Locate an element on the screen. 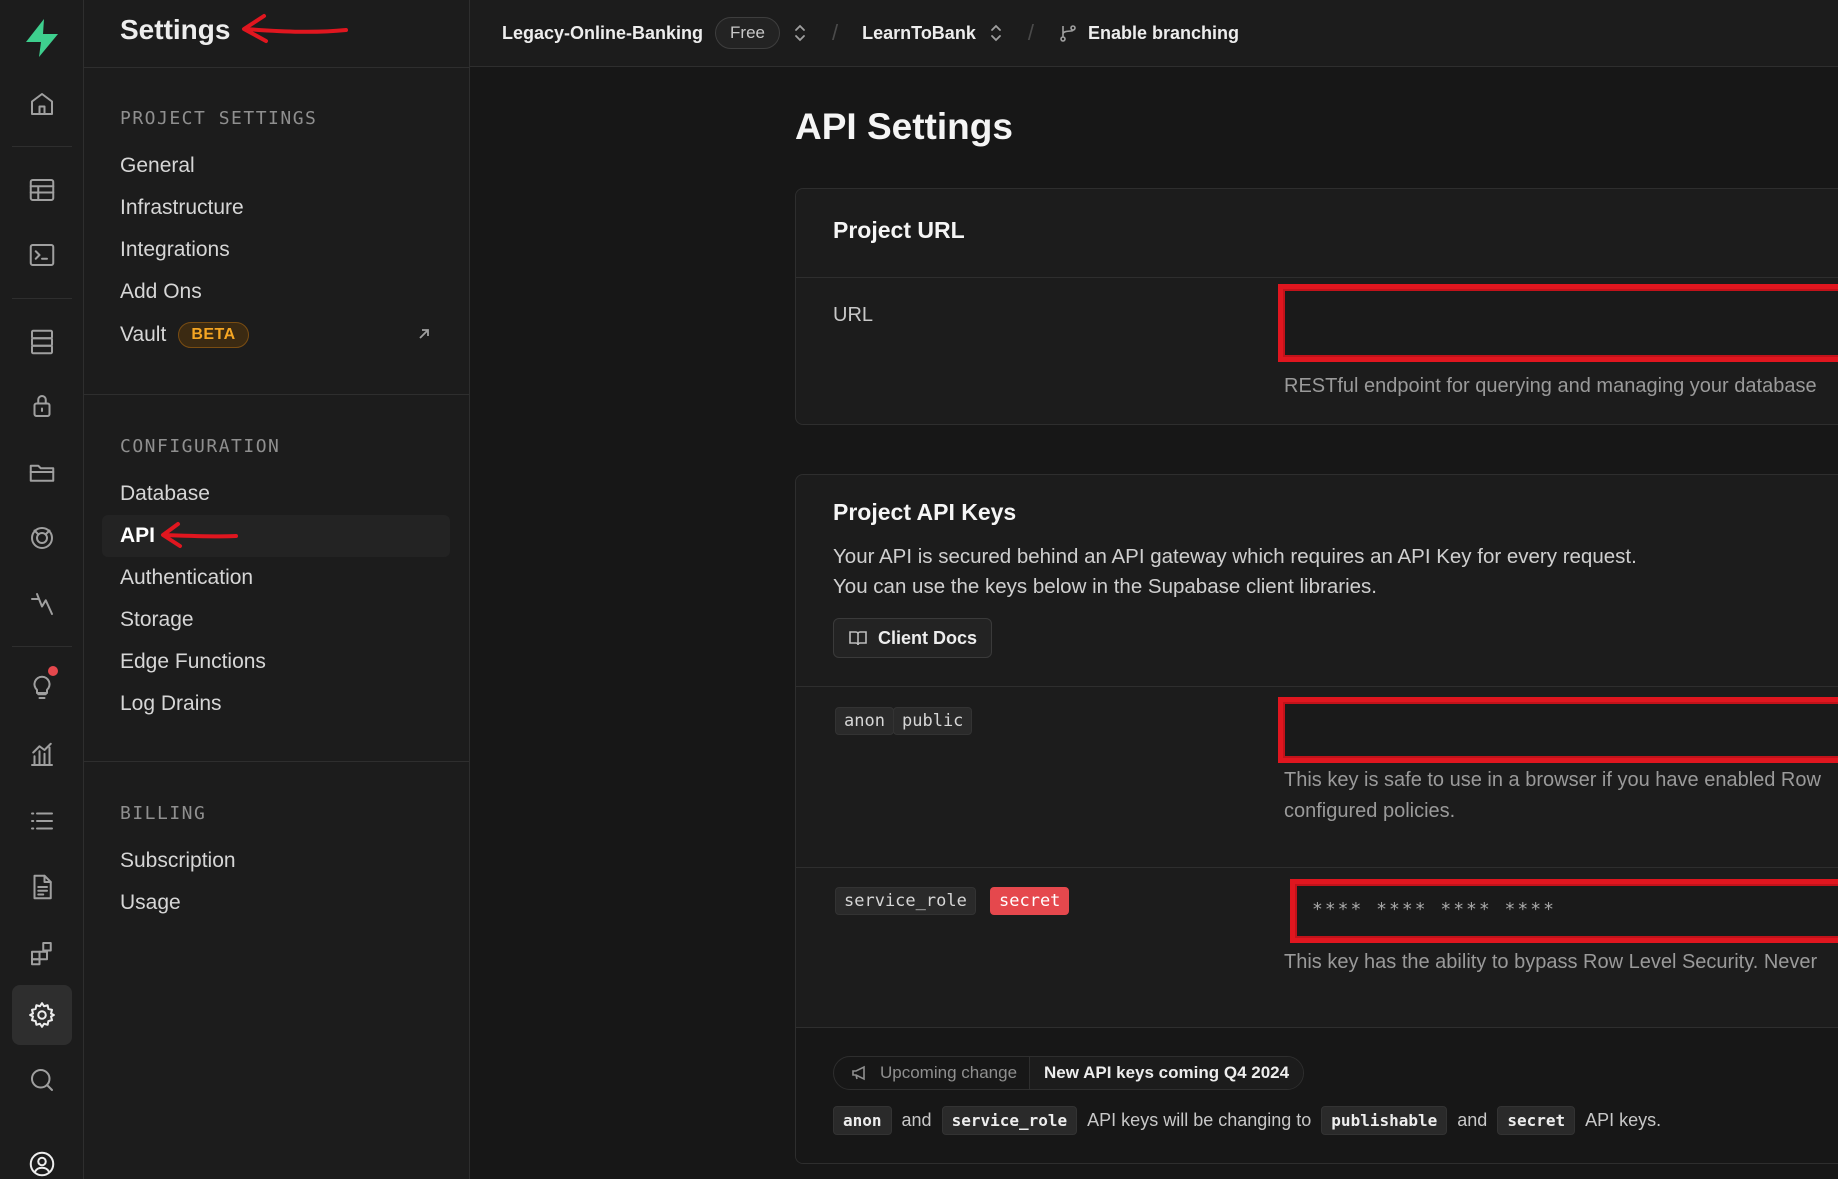 The image size is (1838, 1179). secret-tag: secret is located at coordinates (1030, 901).